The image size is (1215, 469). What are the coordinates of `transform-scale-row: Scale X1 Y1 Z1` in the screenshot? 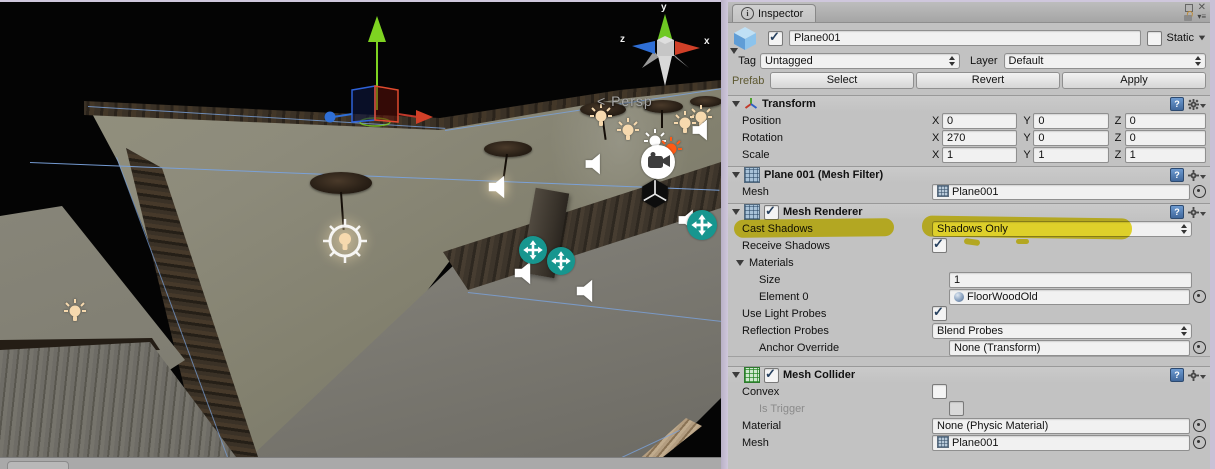 It's located at (969, 154).